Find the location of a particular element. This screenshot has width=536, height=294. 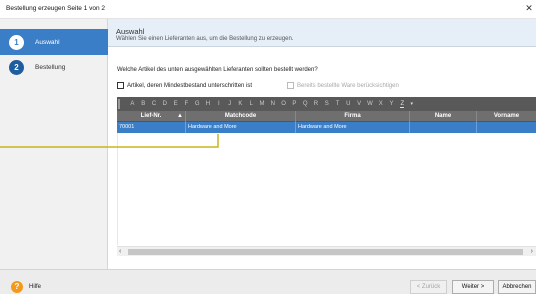

letter-b: B is located at coordinates (143, 104).